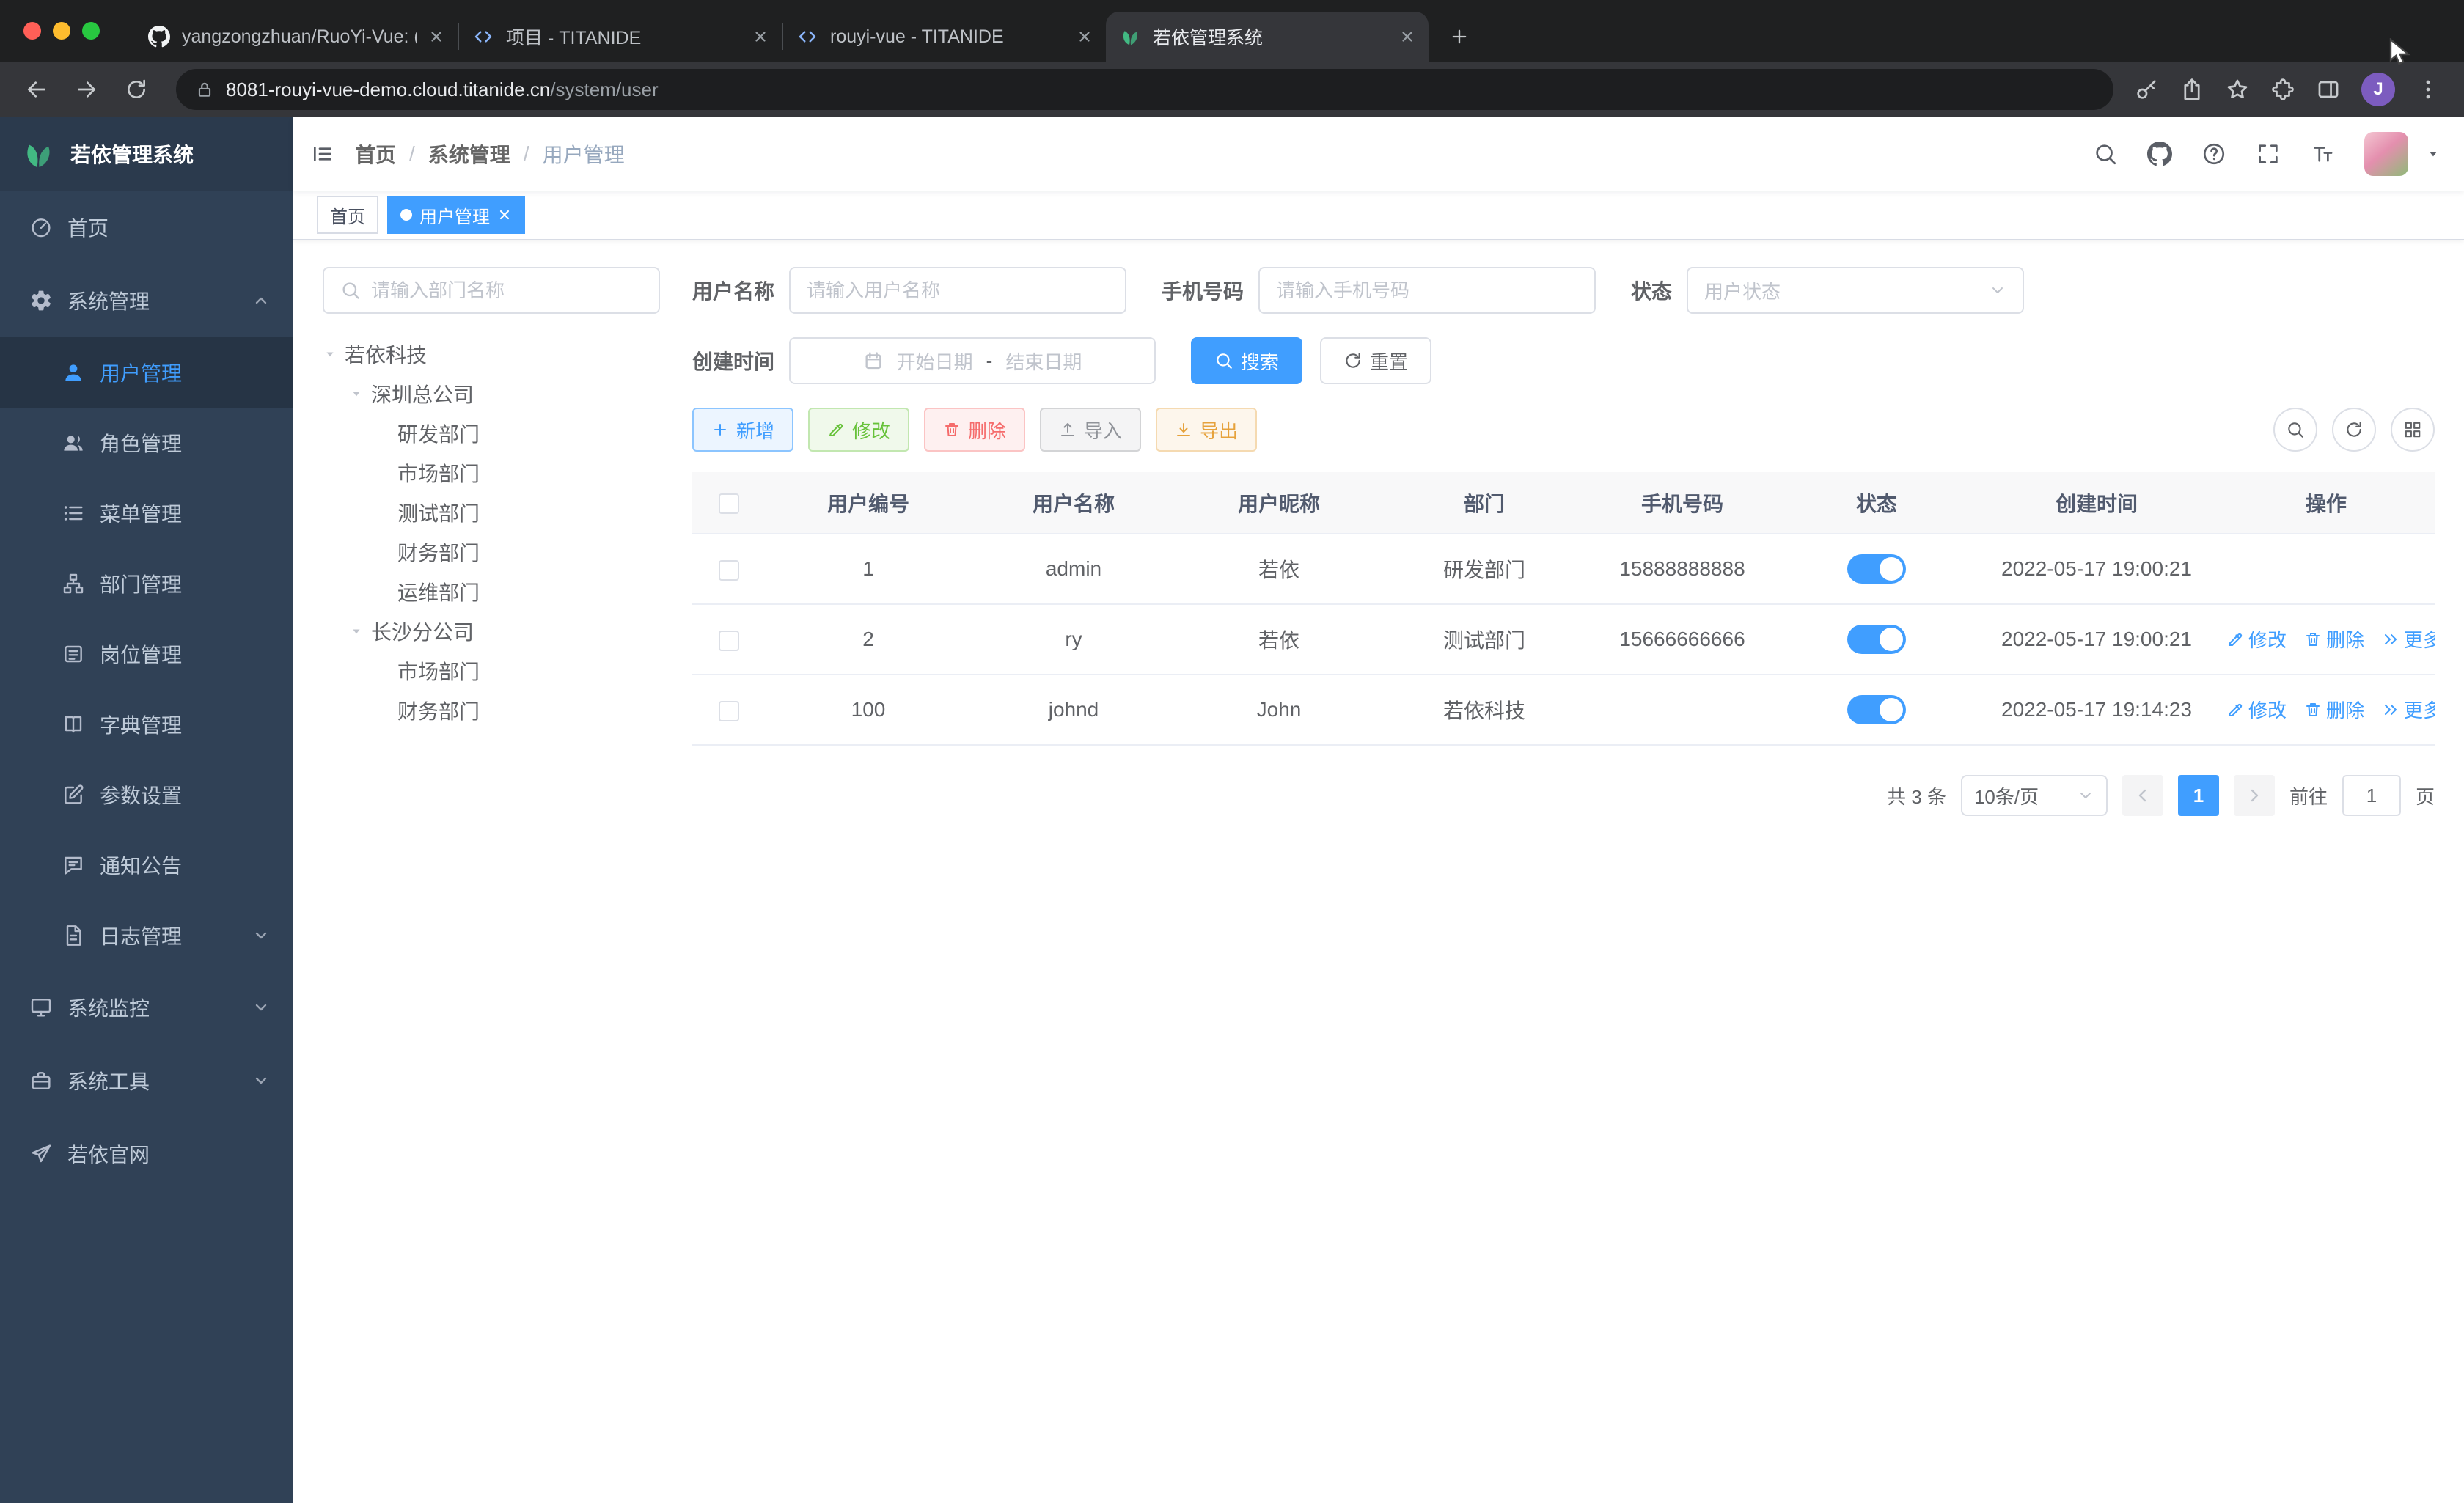 This screenshot has height=1503, width=2464. What do you see at coordinates (146, 1007) in the screenshot?
I see `sidebar-item-system-monitor: 系统监控` at bounding box center [146, 1007].